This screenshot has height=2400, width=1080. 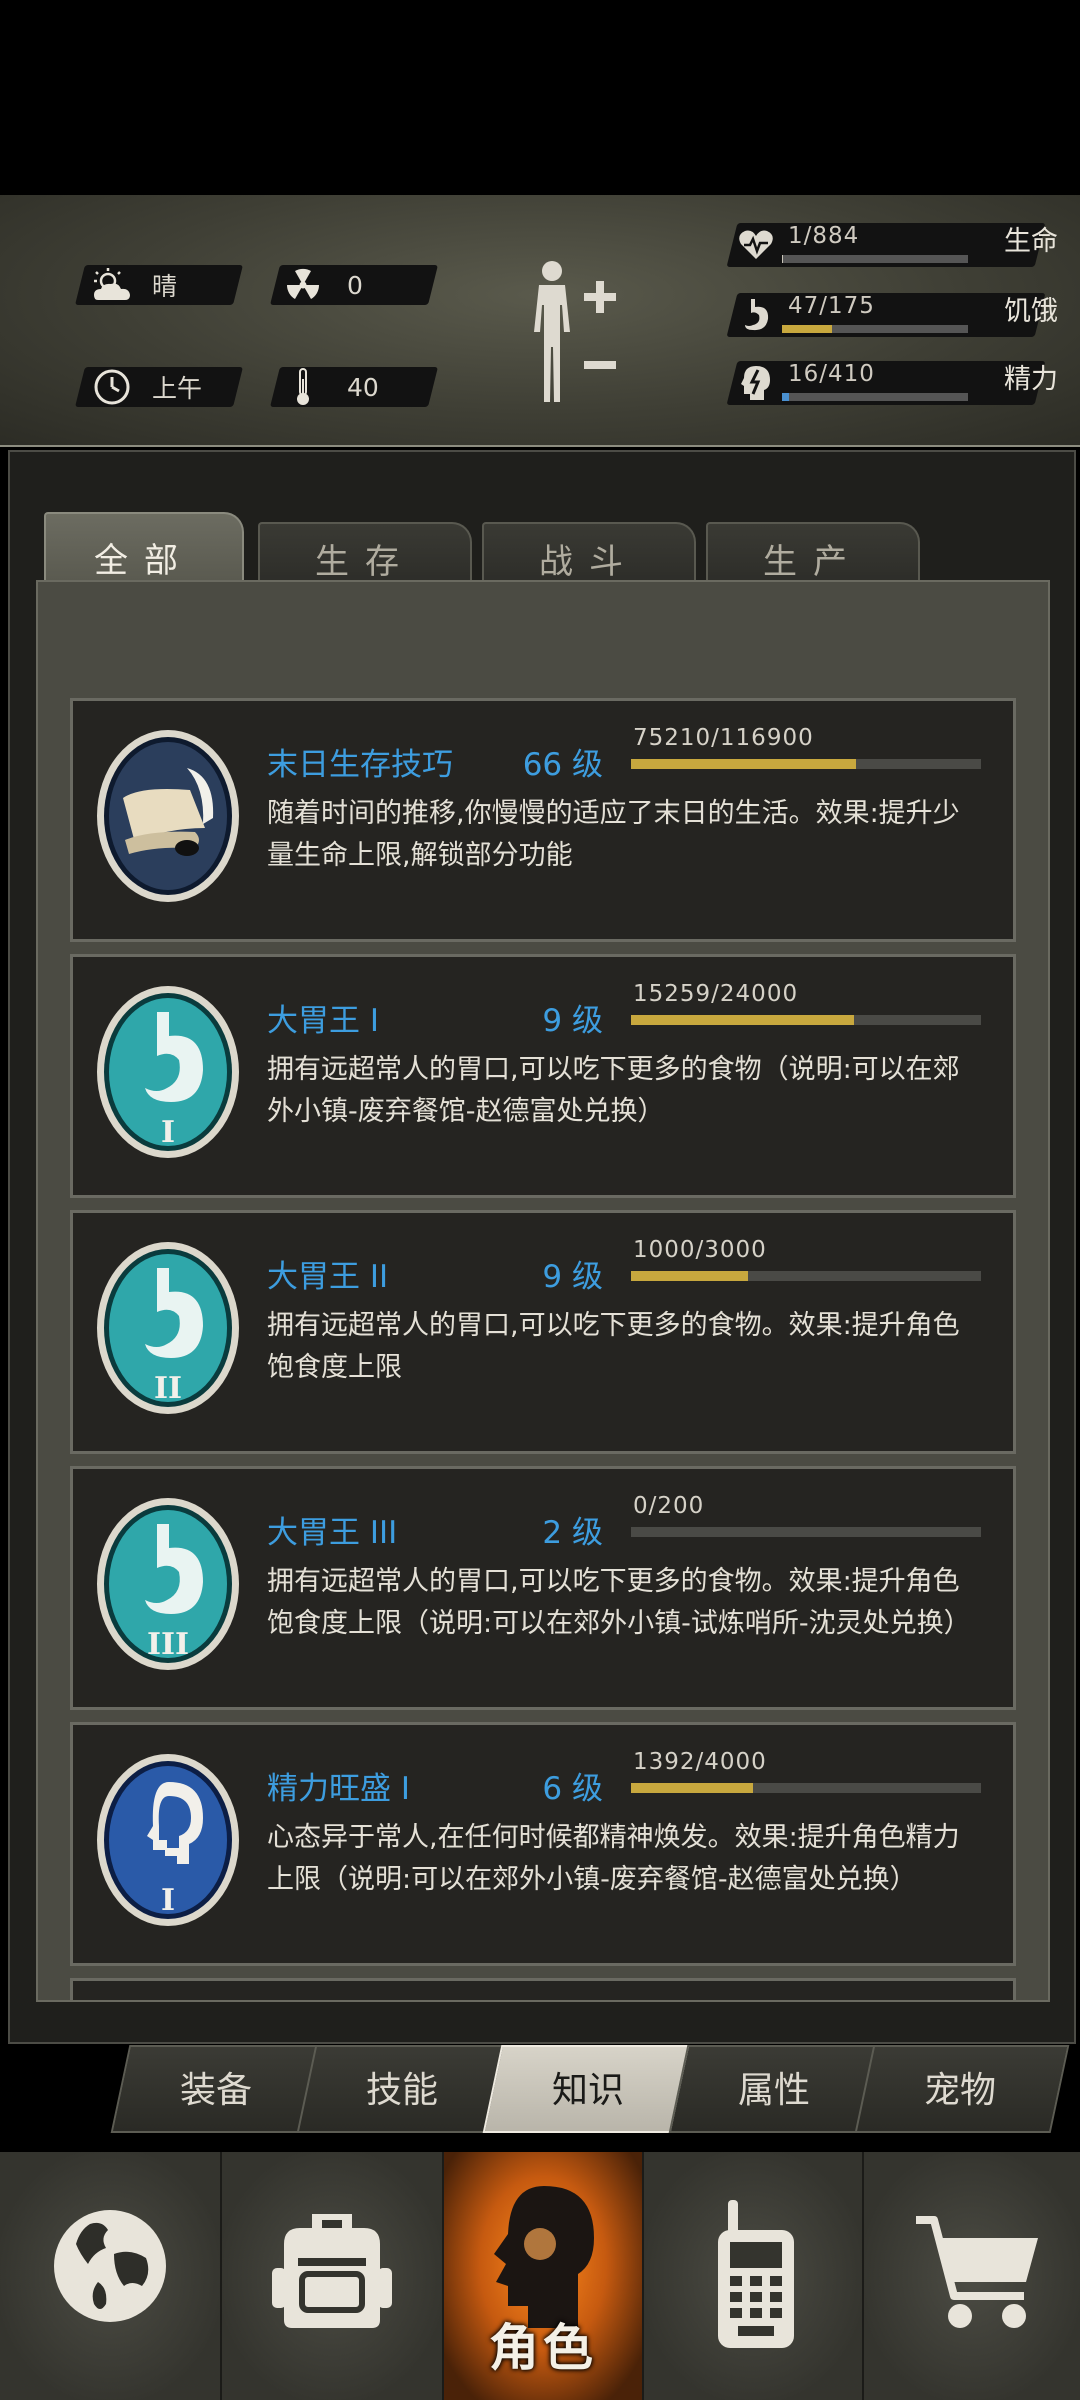 What do you see at coordinates (589, 561) in the screenshot?
I see `tab-combat-label: 战斗` at bounding box center [589, 561].